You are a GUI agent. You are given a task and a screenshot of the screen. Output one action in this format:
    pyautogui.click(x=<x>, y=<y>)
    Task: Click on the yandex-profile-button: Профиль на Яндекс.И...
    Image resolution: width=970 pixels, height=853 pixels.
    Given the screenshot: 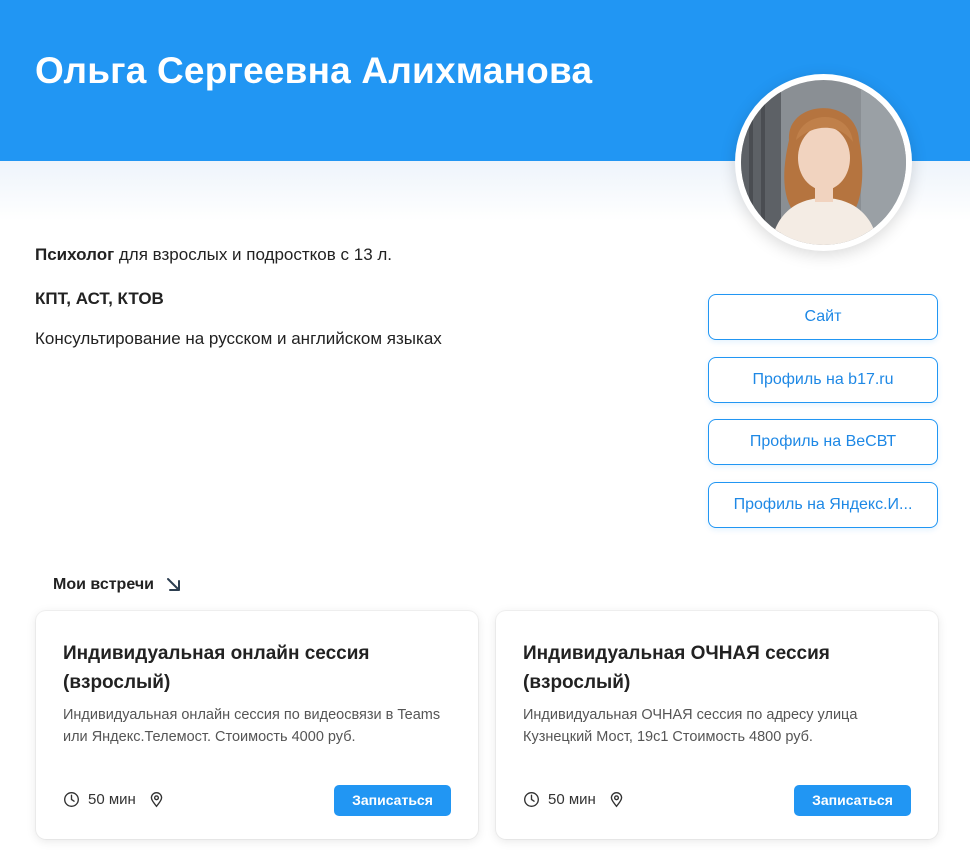 What is the action you would take?
    pyautogui.click(x=823, y=505)
    